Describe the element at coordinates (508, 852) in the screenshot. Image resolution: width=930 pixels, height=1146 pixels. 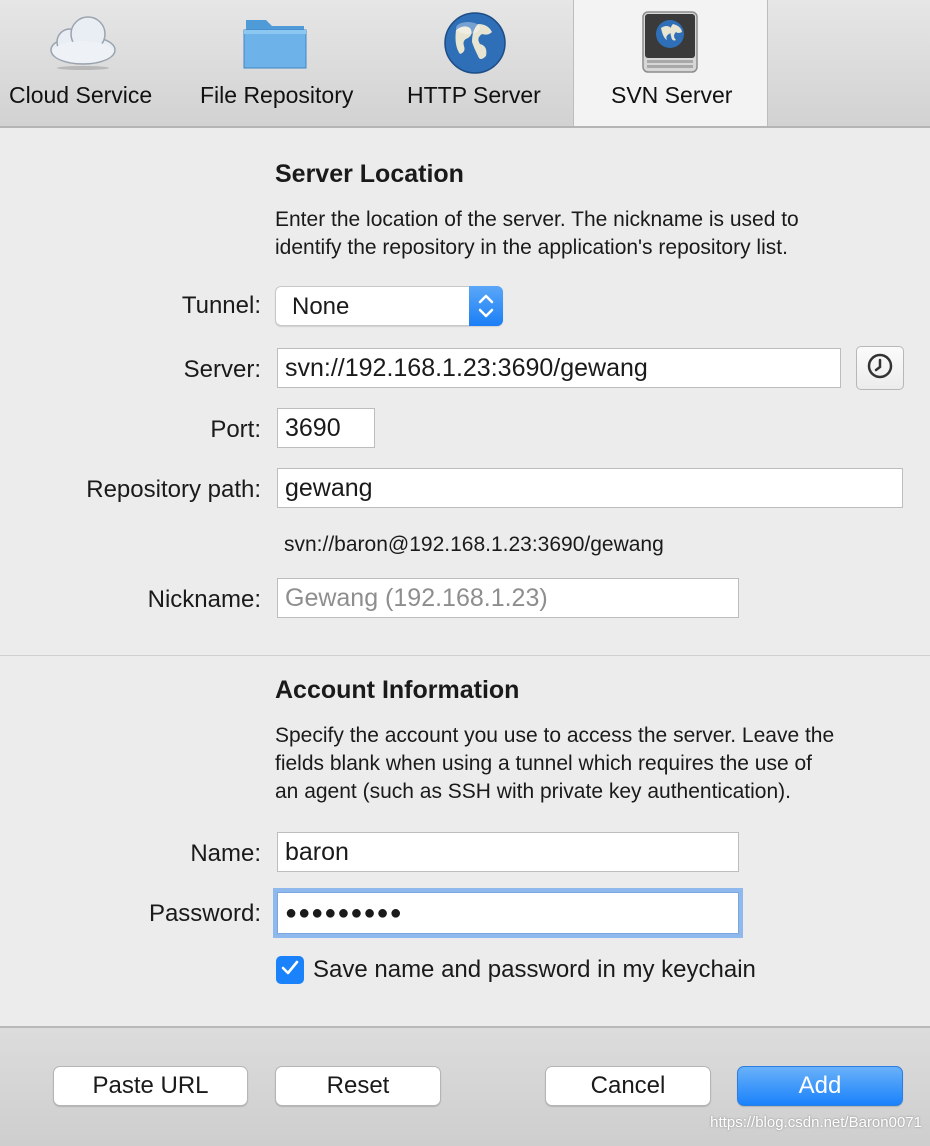
I see `name-input: baron` at that location.